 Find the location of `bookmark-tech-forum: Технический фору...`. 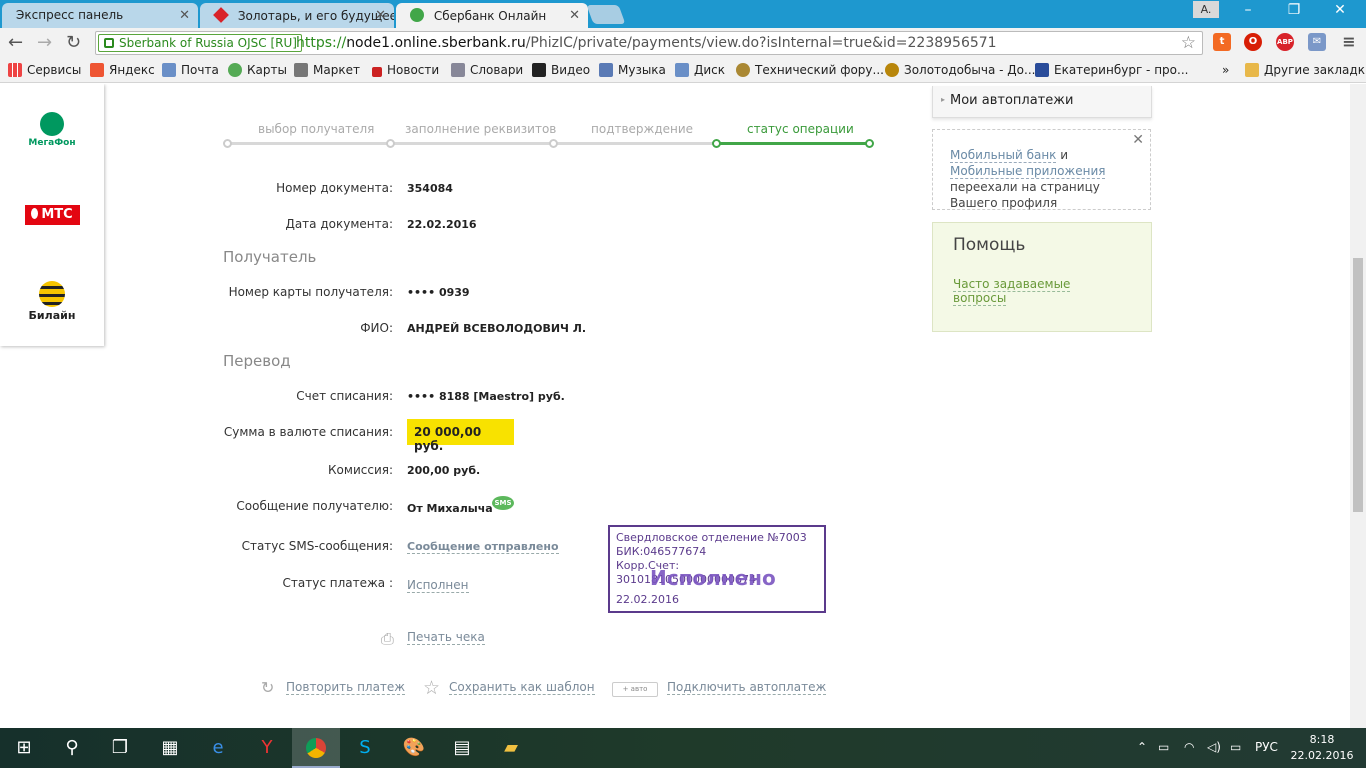

bookmark-tech-forum: Технический фору... is located at coordinates (810, 70).